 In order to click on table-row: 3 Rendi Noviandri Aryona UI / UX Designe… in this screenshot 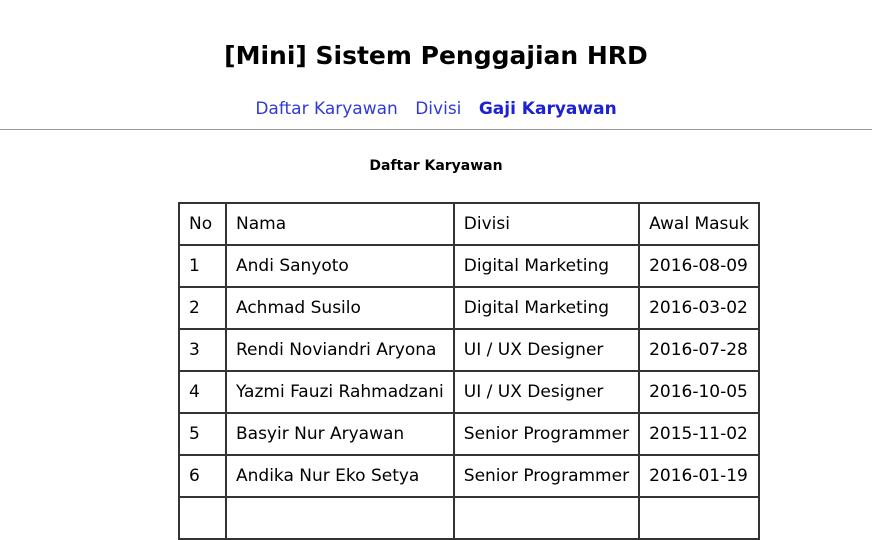, I will do `click(469, 350)`.